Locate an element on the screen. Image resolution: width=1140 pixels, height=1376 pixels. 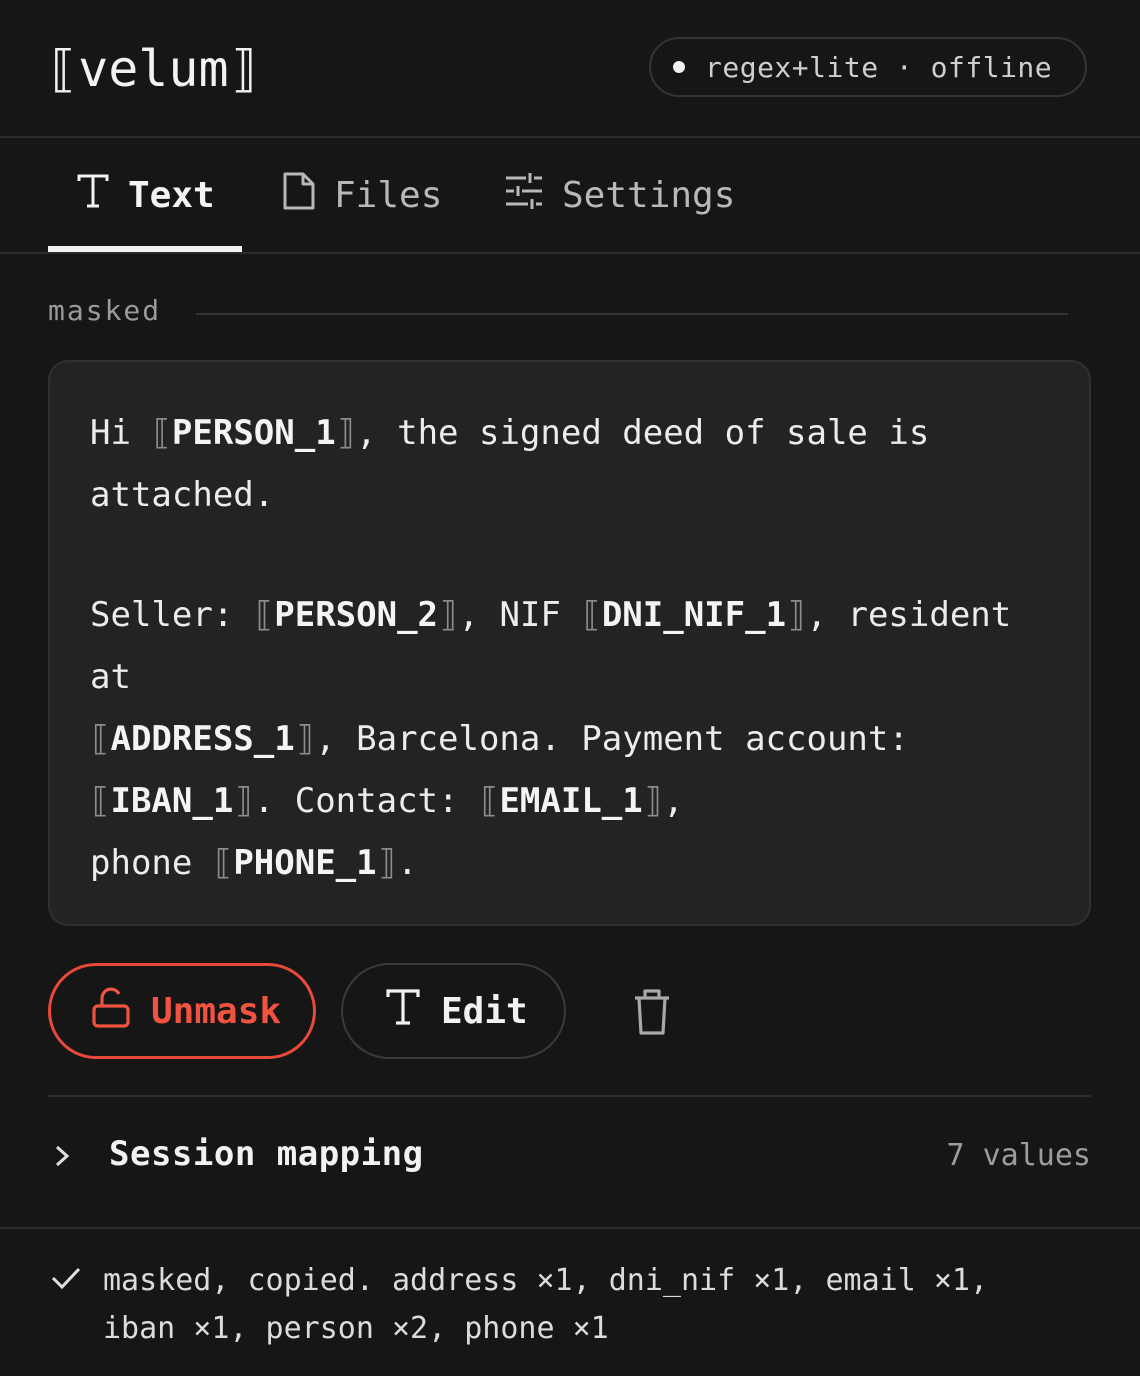
text-segment: , Barcelona. Payment account: is located at coordinates (612, 739).